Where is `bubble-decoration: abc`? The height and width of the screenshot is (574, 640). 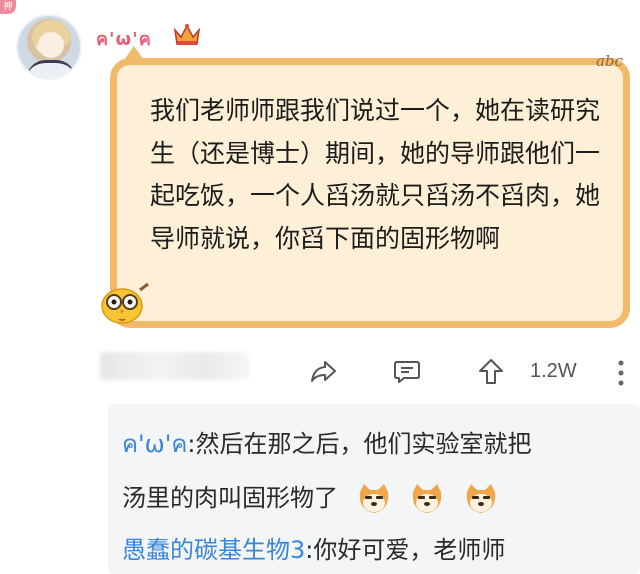 bubble-decoration: abc is located at coordinates (609, 61).